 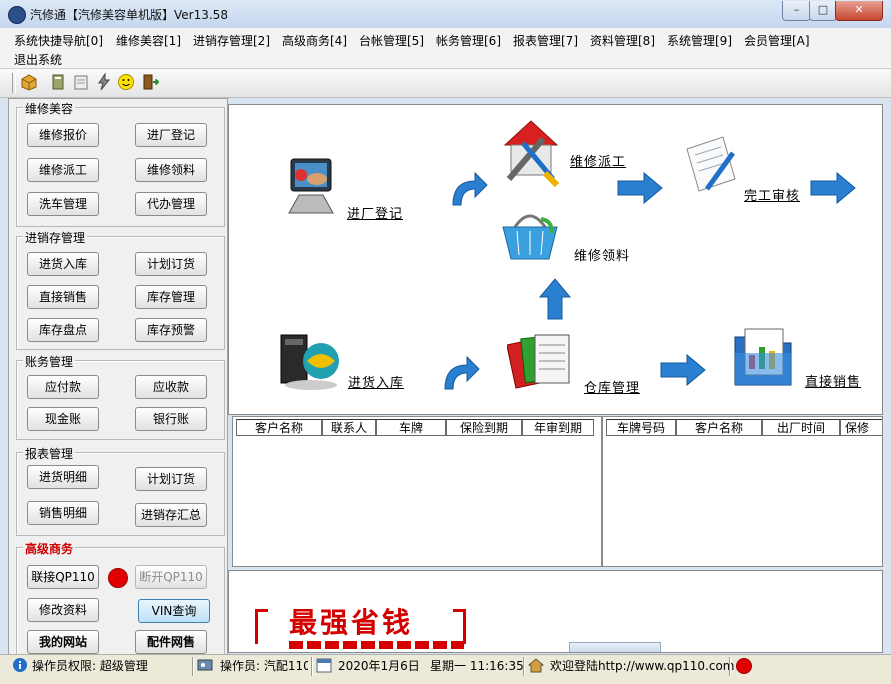 What do you see at coordinates (641, 427) in the screenshot?
I see `column-header: 车牌号码` at bounding box center [641, 427].